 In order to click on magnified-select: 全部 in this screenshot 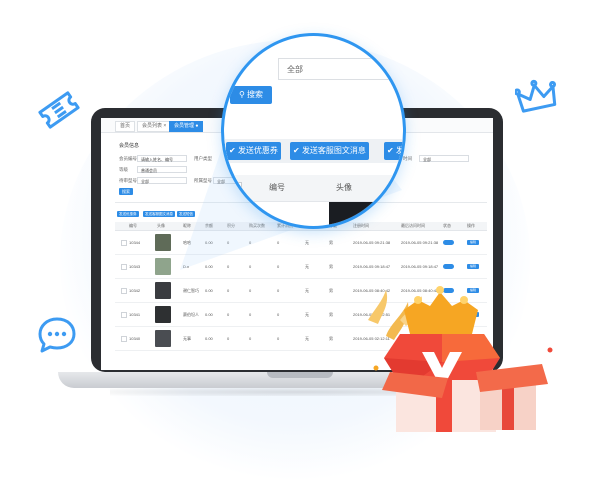, I will do `click(340, 69)`.